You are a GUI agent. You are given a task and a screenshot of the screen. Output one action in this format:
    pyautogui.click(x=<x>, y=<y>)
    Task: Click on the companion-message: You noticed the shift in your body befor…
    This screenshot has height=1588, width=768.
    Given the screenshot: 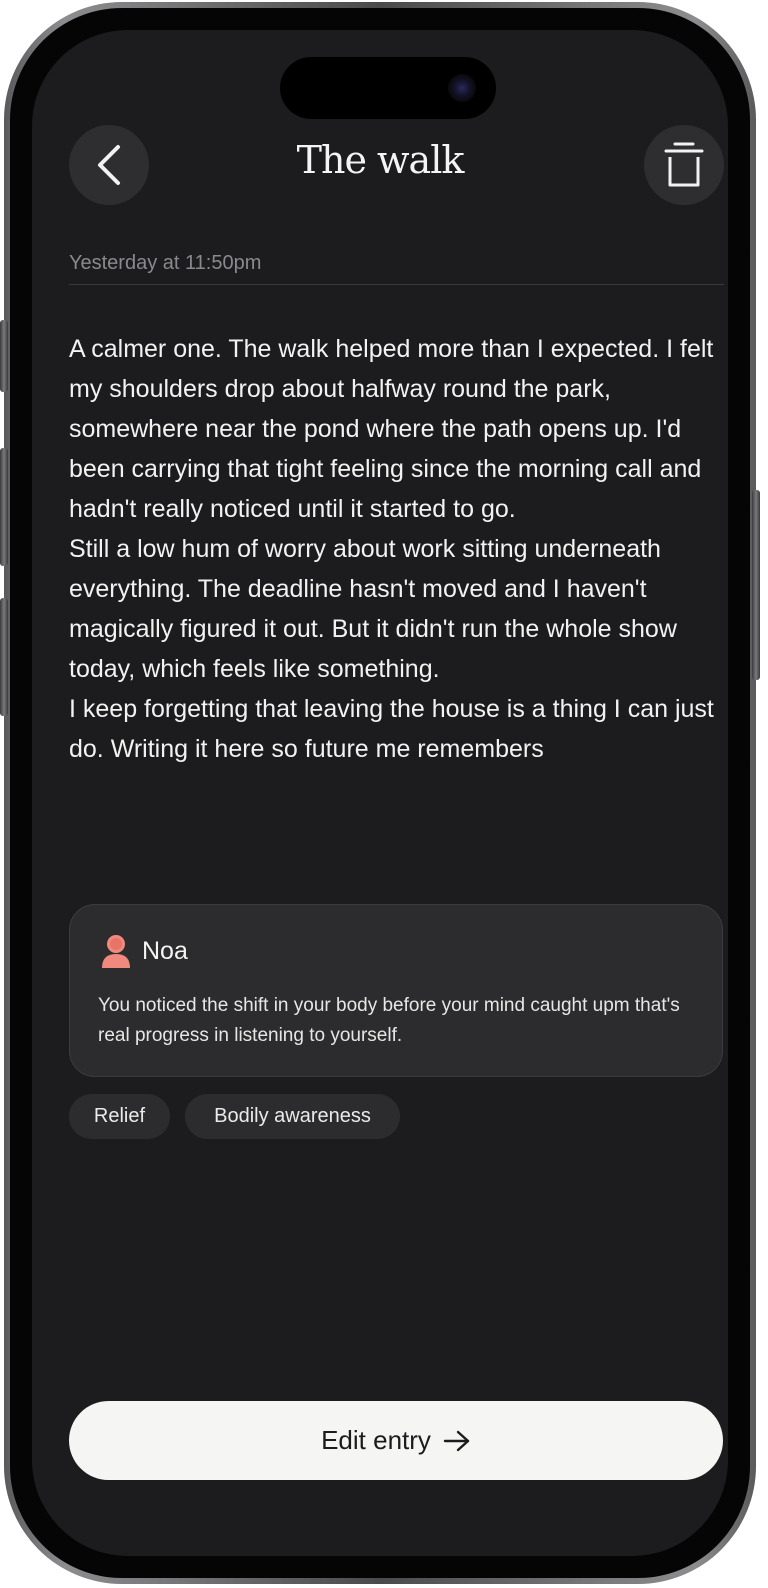 What is the action you would take?
    pyautogui.click(x=389, y=1020)
    